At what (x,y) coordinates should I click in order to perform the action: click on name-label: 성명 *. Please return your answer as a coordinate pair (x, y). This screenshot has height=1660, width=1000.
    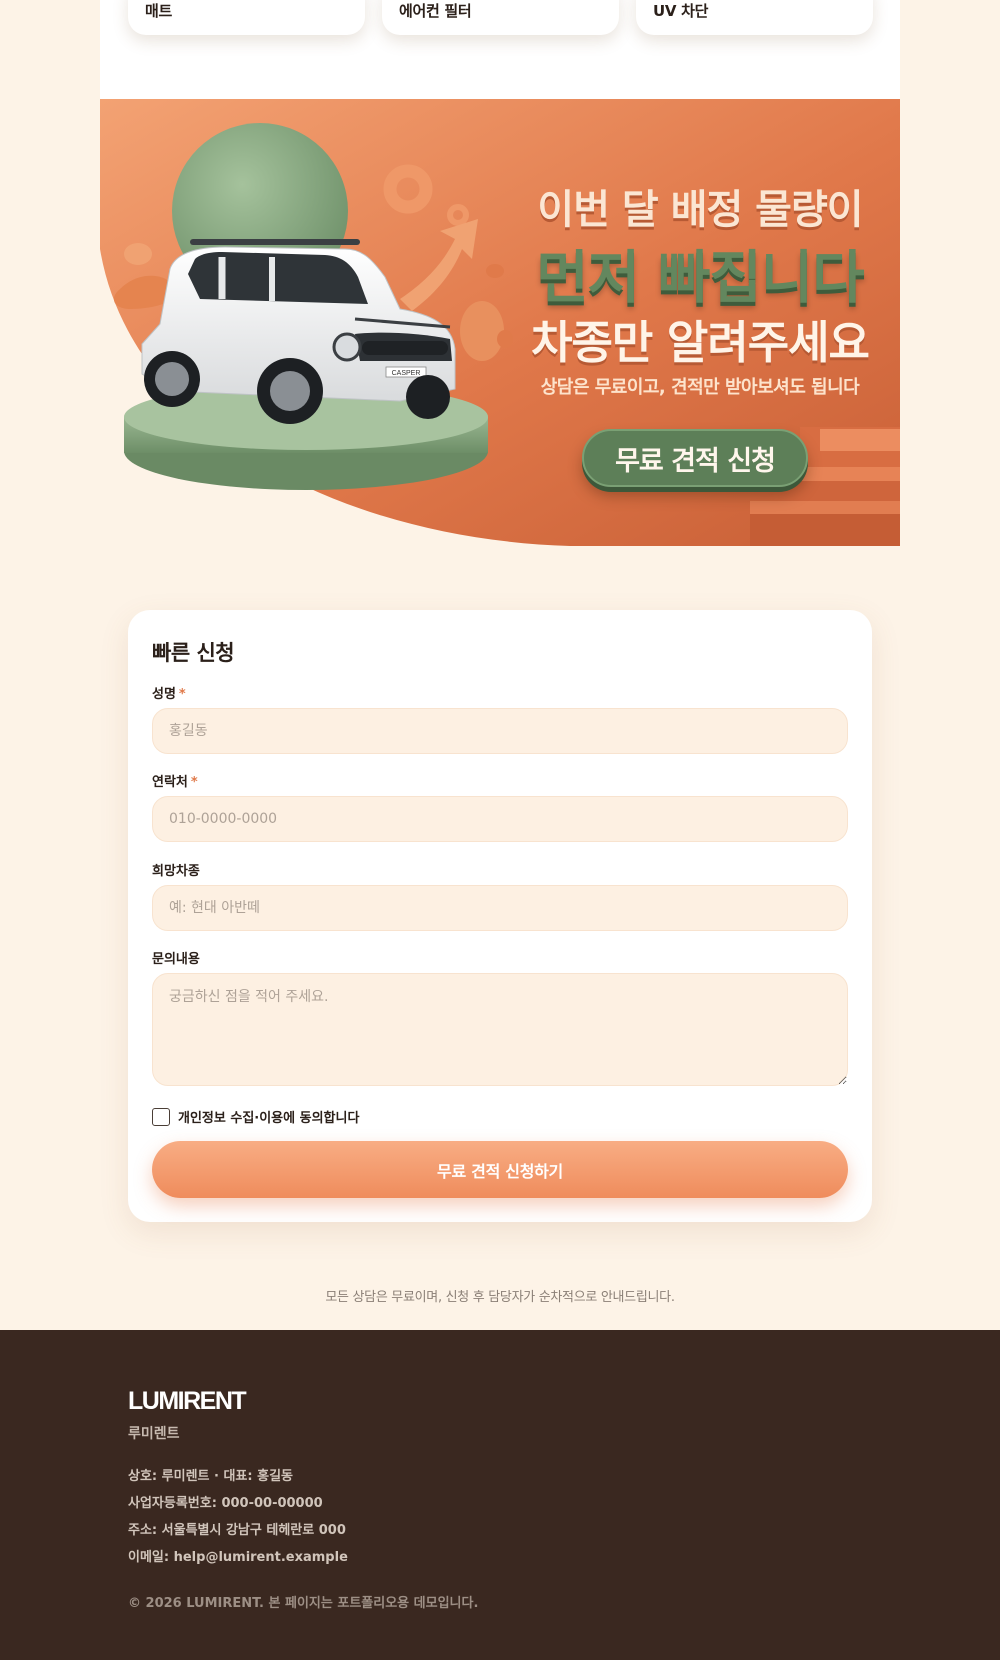
    Looking at the image, I should click on (169, 692).